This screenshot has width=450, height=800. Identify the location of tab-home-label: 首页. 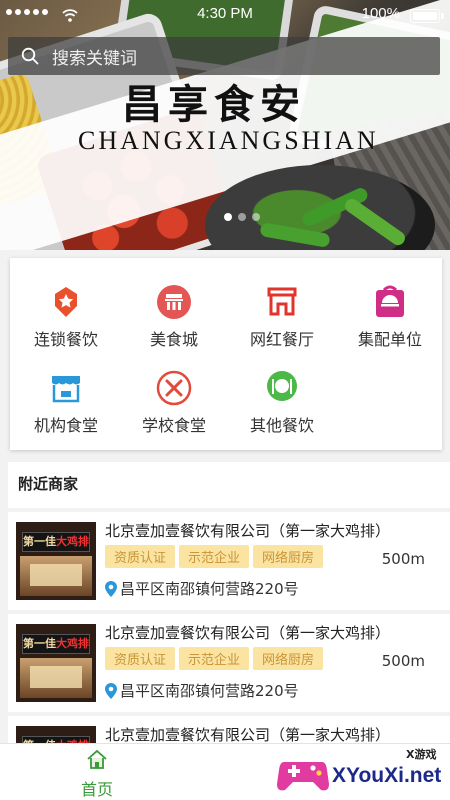
(96, 789).